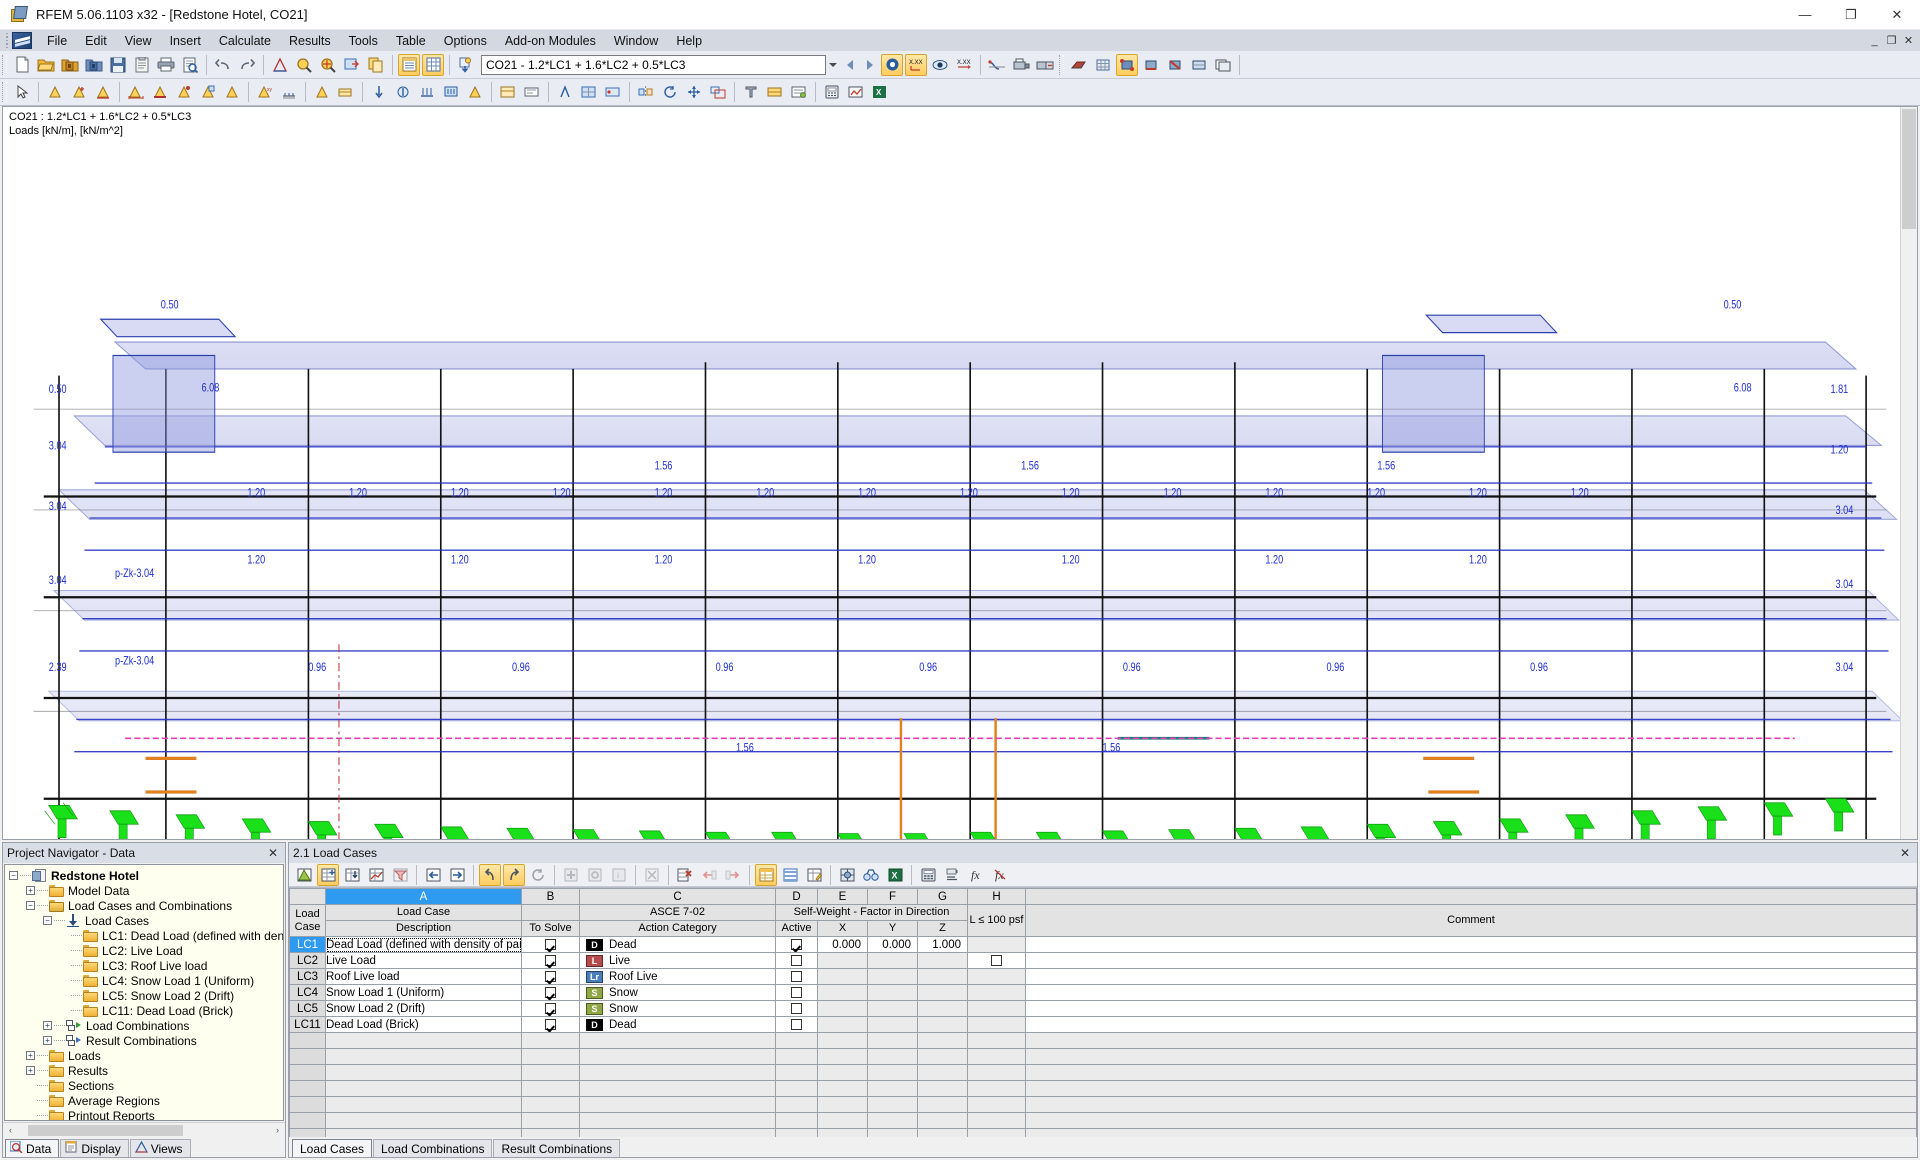  I want to click on grid-icon, so click(589, 92).